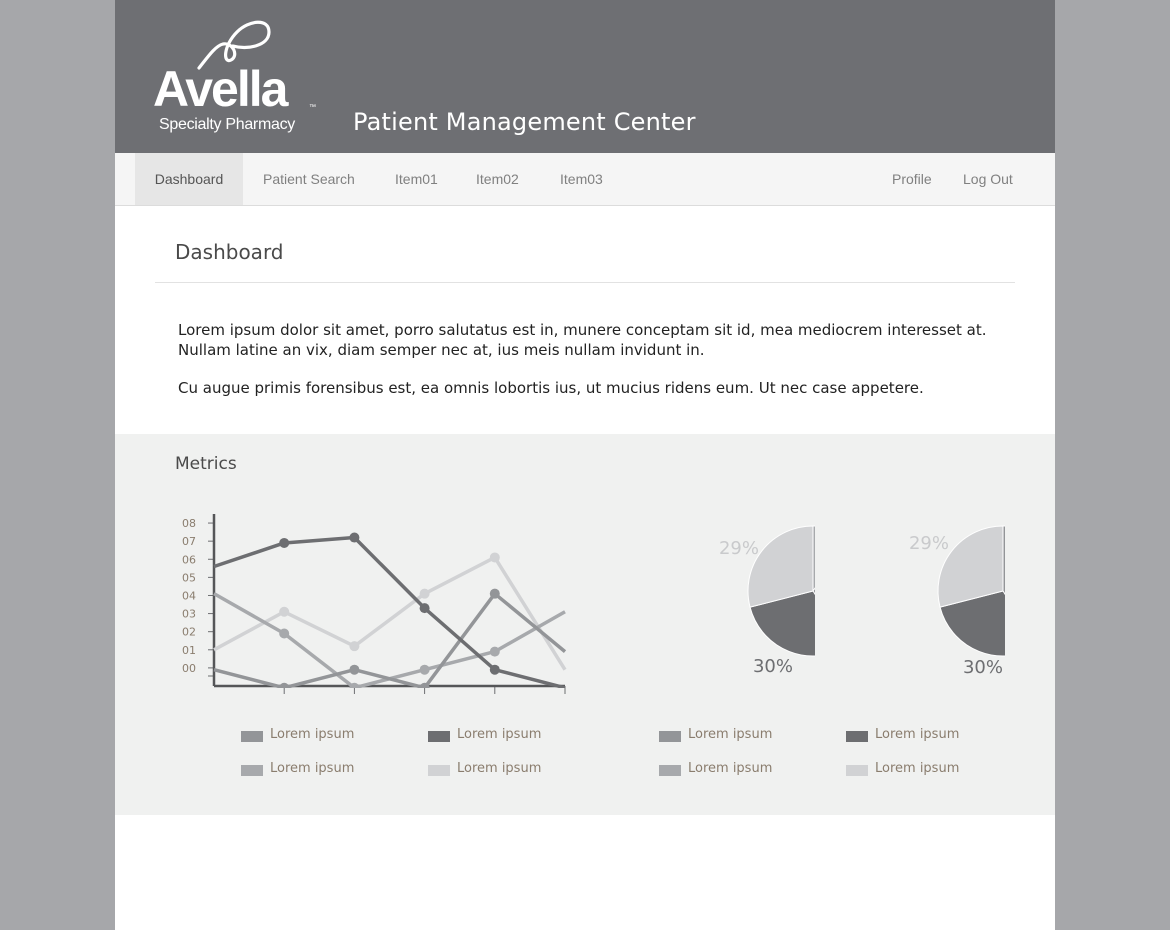  Describe the element at coordinates (912, 179) in the screenshot. I see `nav-item-profile: Profile` at that location.